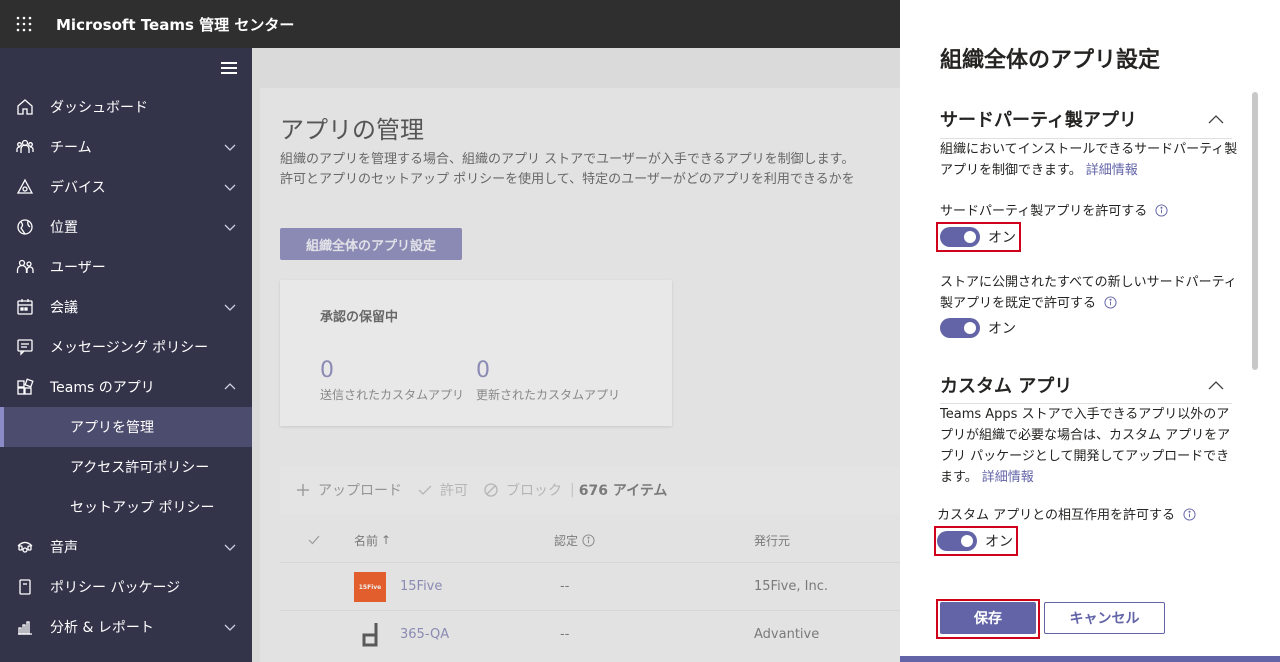  I want to click on setting-label: カスタム アプリとの相互作用を許可する, so click(1056, 515).